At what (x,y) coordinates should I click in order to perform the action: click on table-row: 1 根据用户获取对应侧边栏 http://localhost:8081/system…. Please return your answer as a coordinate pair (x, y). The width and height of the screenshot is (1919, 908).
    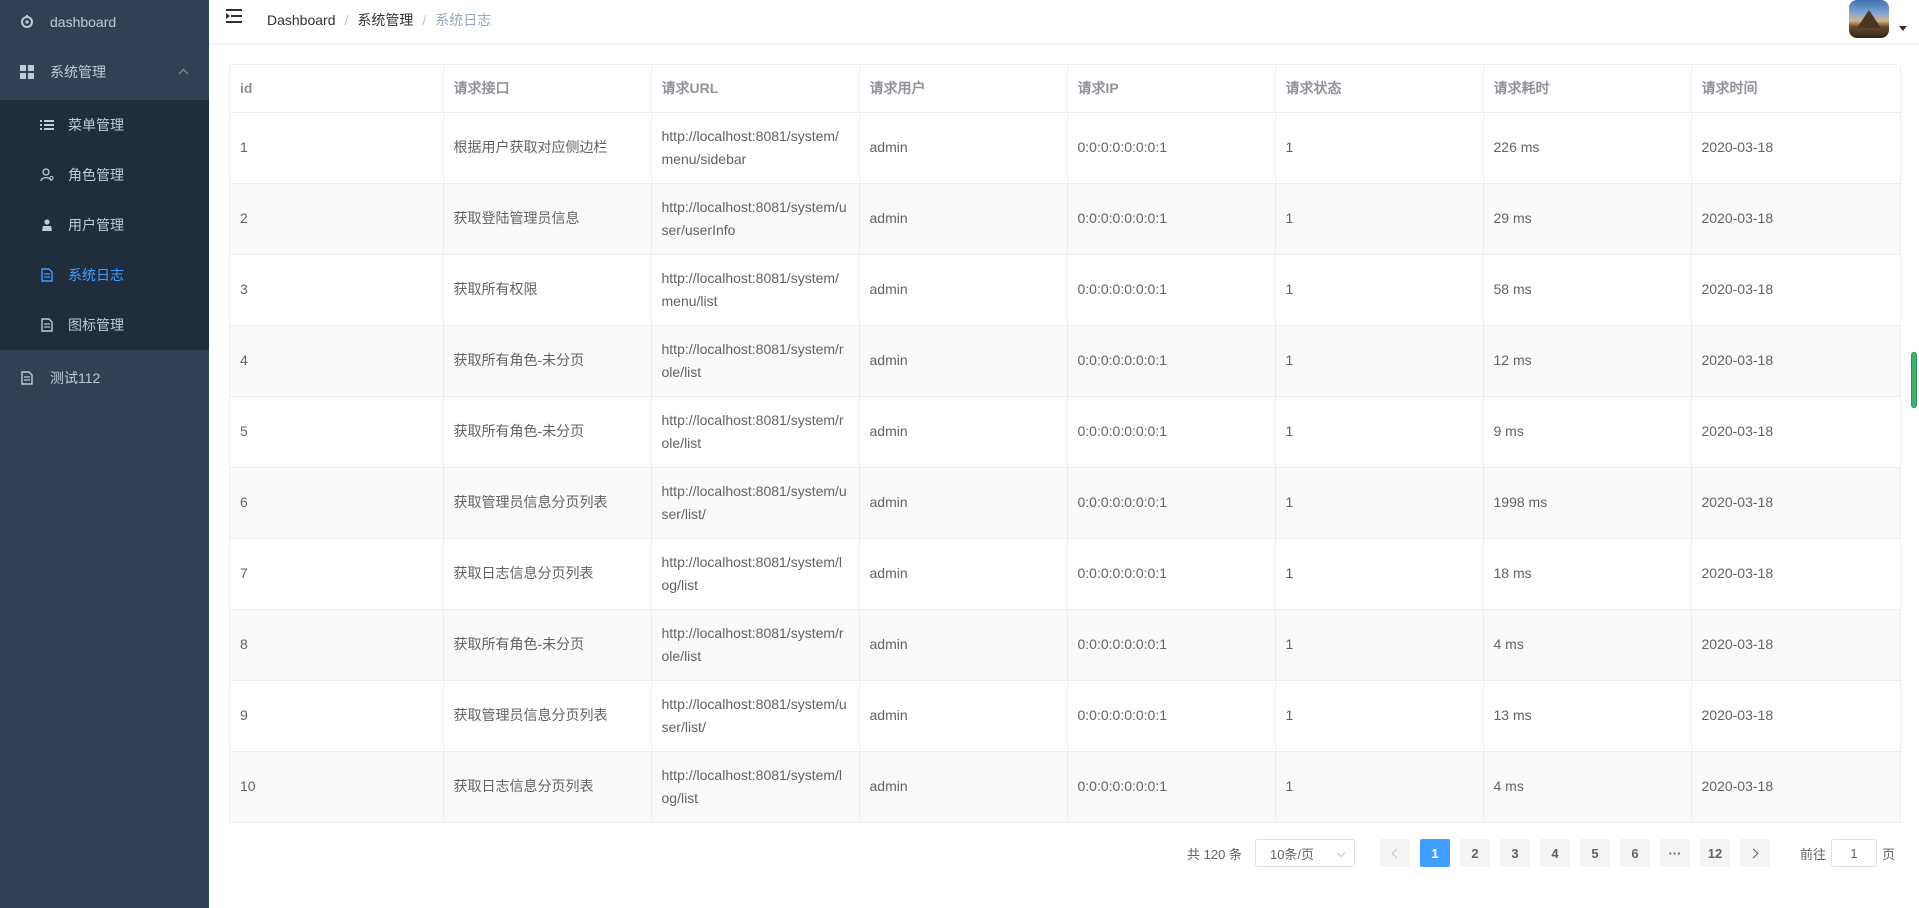
    Looking at the image, I should click on (1065, 148).